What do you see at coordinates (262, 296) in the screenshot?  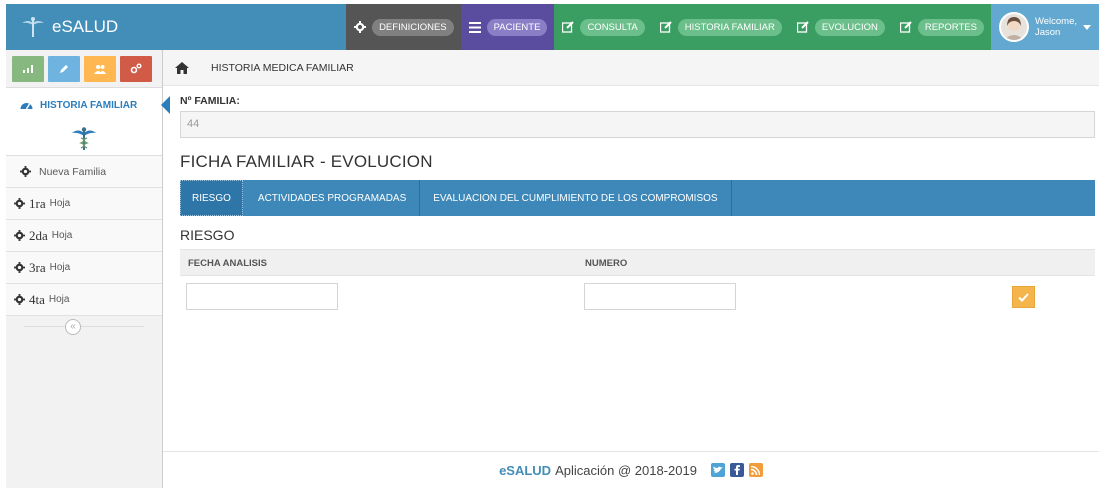 I see `fecha-analisis-input` at bounding box center [262, 296].